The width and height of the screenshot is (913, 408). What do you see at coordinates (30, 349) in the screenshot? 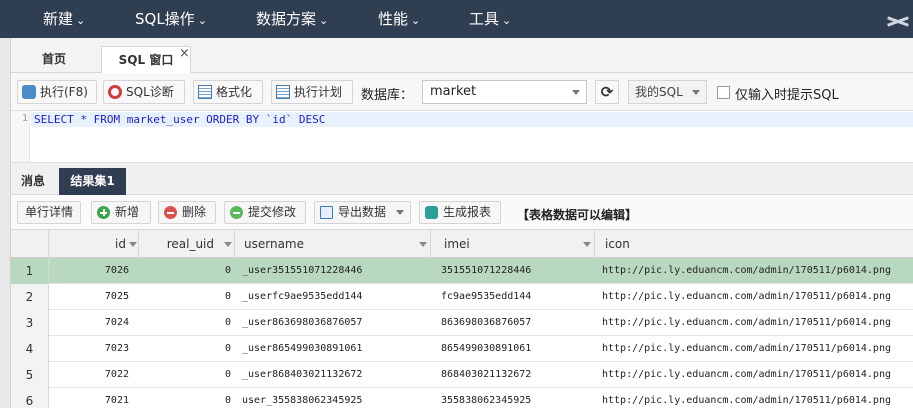
I see `row-number: 4` at bounding box center [30, 349].